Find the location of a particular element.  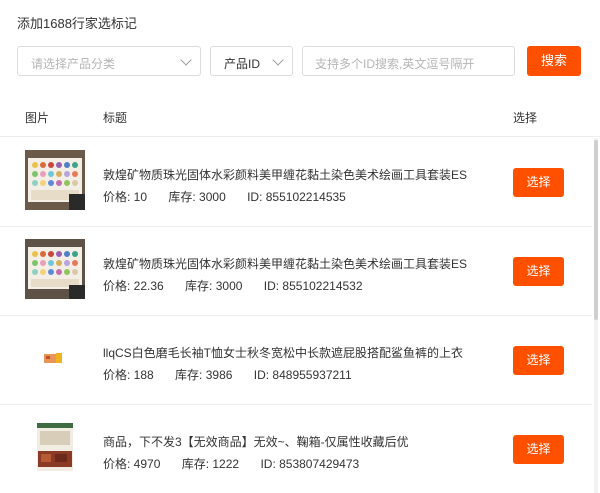

product-price: 价格: 4970 is located at coordinates (132, 464).